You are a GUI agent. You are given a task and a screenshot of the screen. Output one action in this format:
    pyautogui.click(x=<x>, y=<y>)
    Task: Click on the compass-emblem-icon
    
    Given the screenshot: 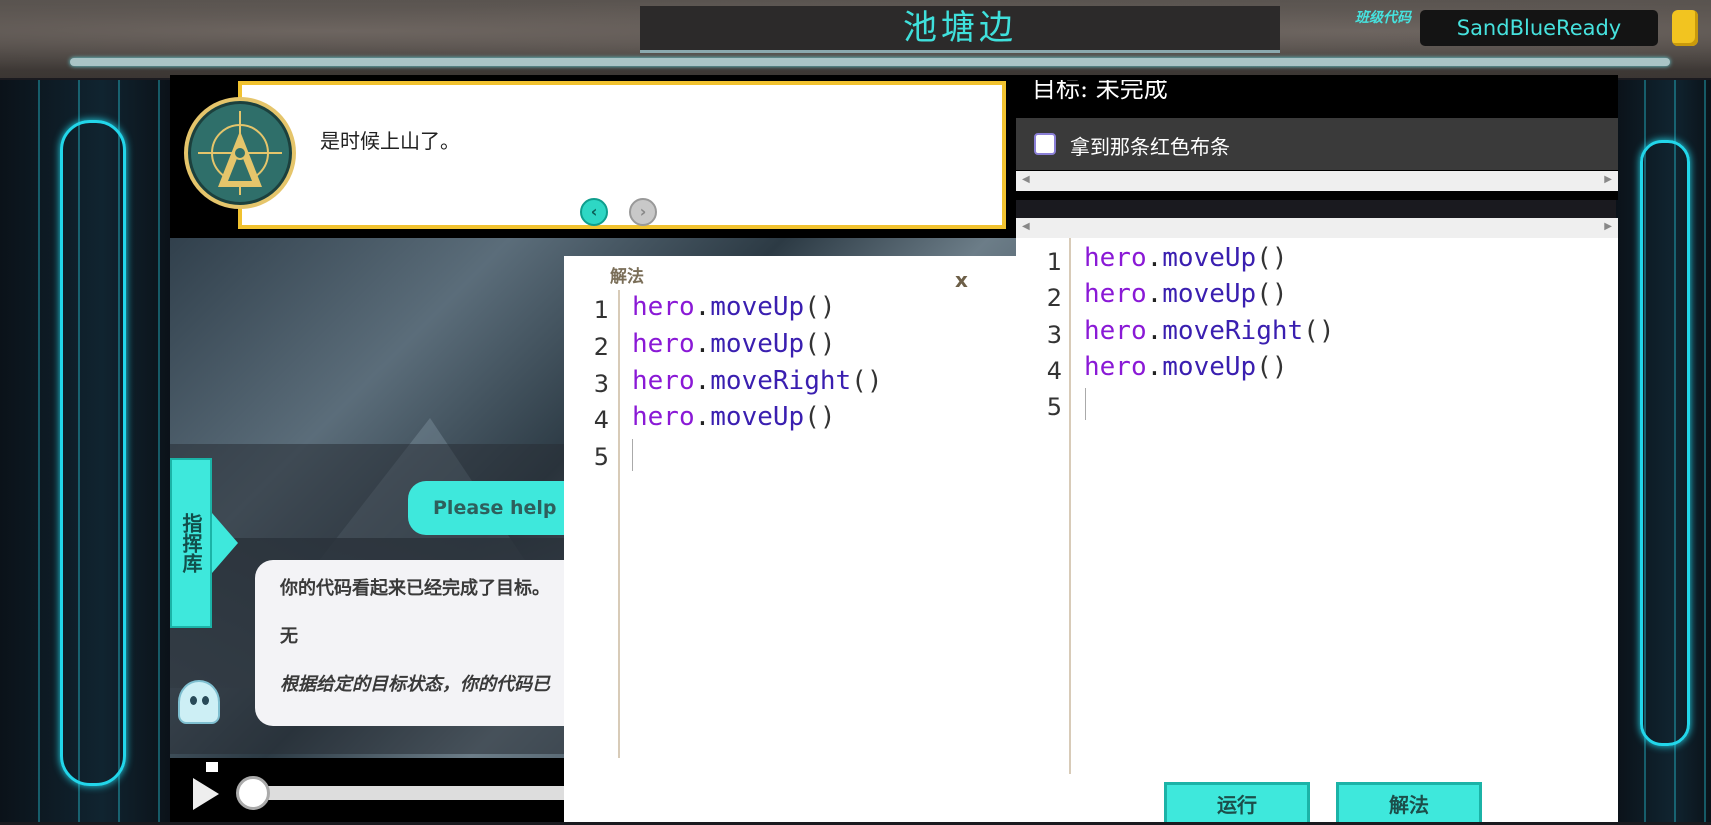 What is the action you would take?
    pyautogui.click(x=240, y=153)
    